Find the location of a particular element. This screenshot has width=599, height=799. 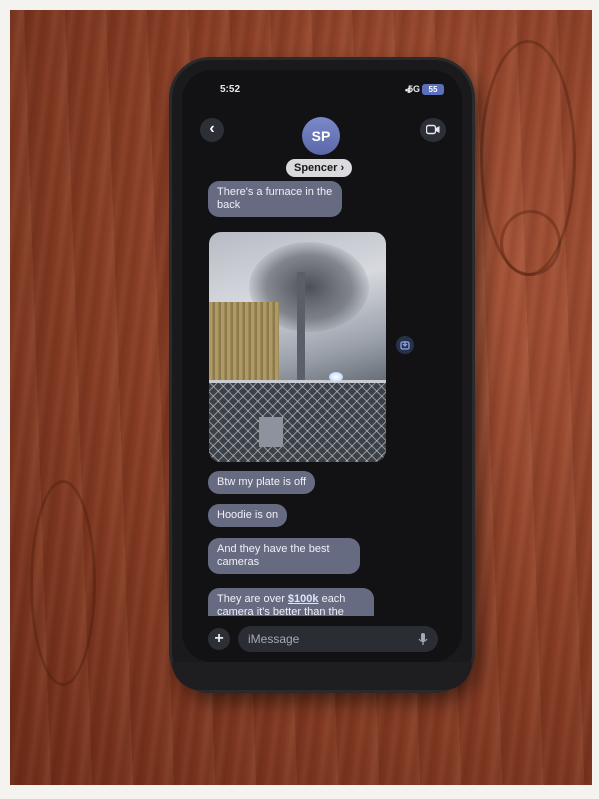

video-call-button is located at coordinates (433, 130).